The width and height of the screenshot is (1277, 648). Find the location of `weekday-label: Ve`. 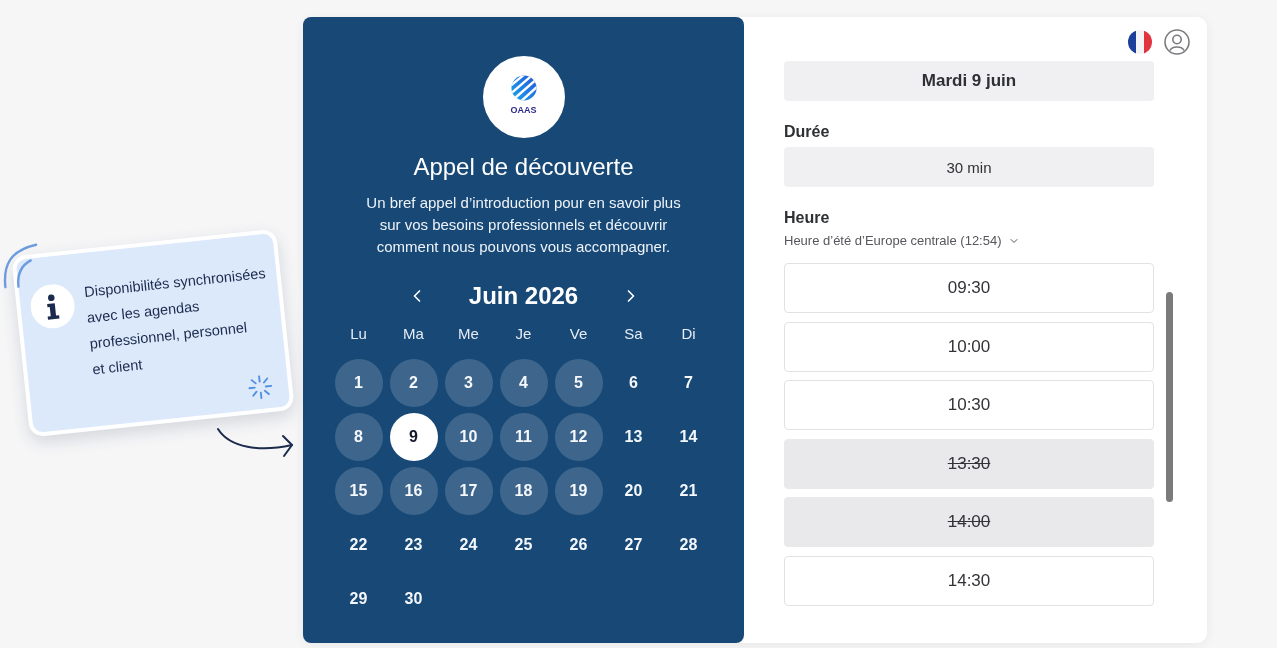

weekday-label: Ve is located at coordinates (578, 334).